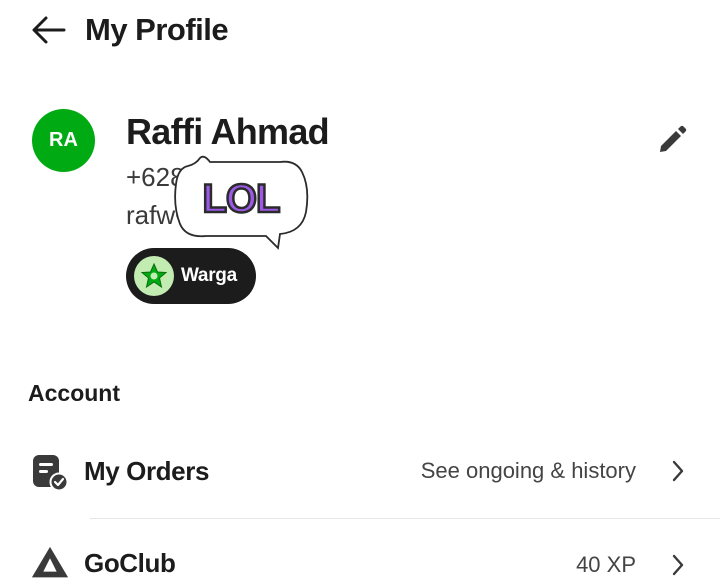 Image resolution: width=720 pixels, height=584 pixels. I want to click on pencil-icon, so click(673, 138).